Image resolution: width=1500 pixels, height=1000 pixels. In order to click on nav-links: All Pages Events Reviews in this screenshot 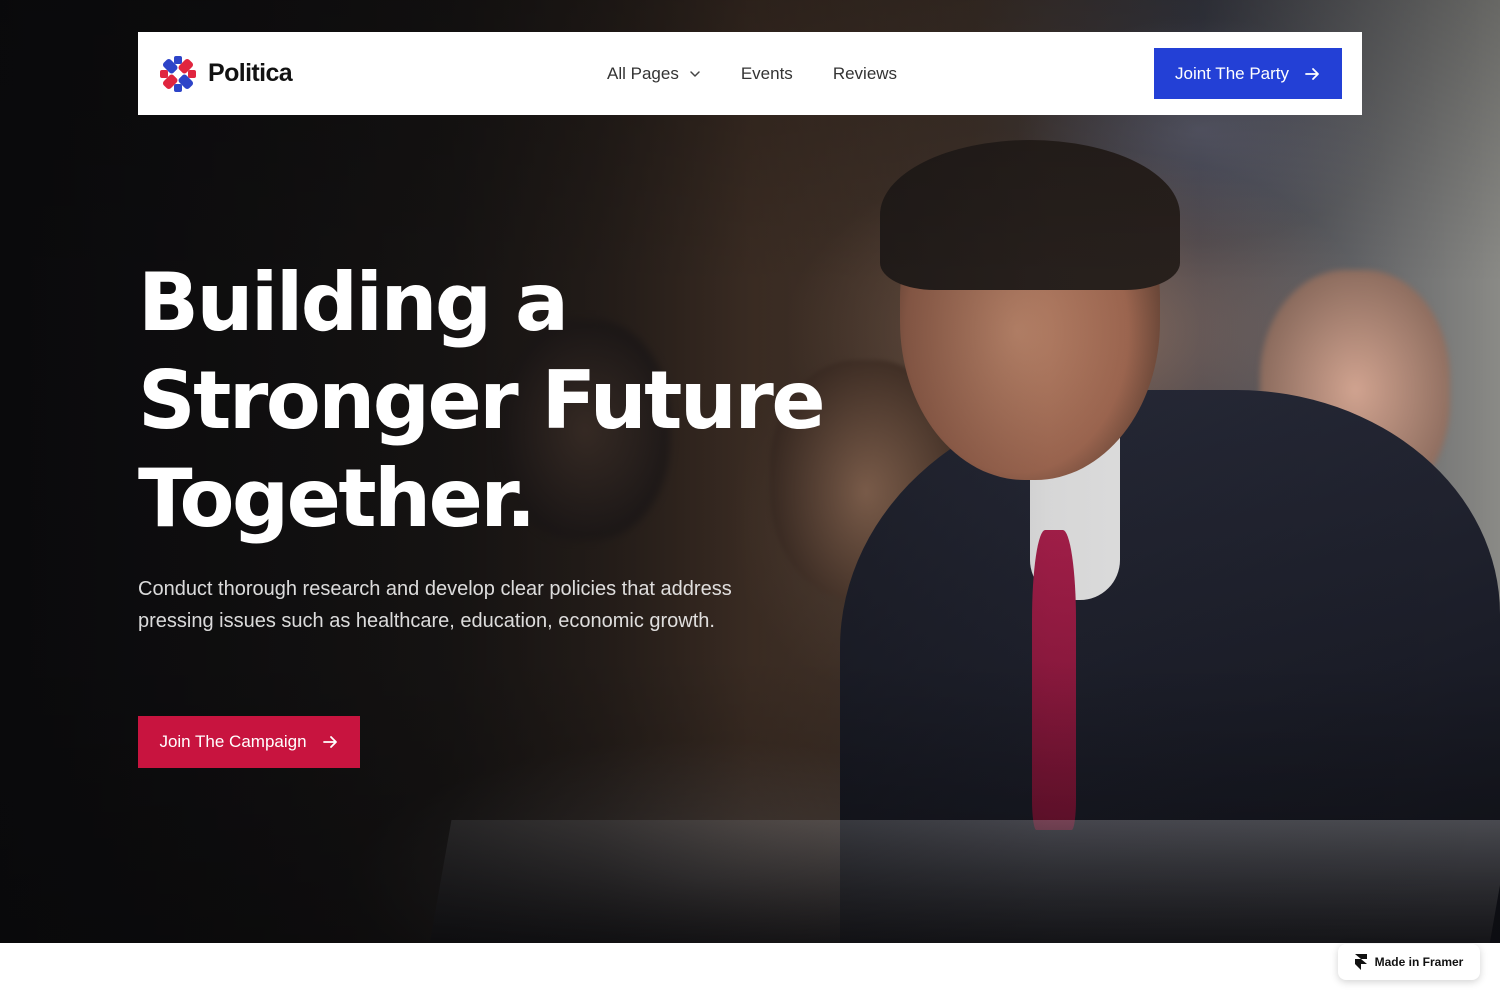, I will do `click(752, 73)`.